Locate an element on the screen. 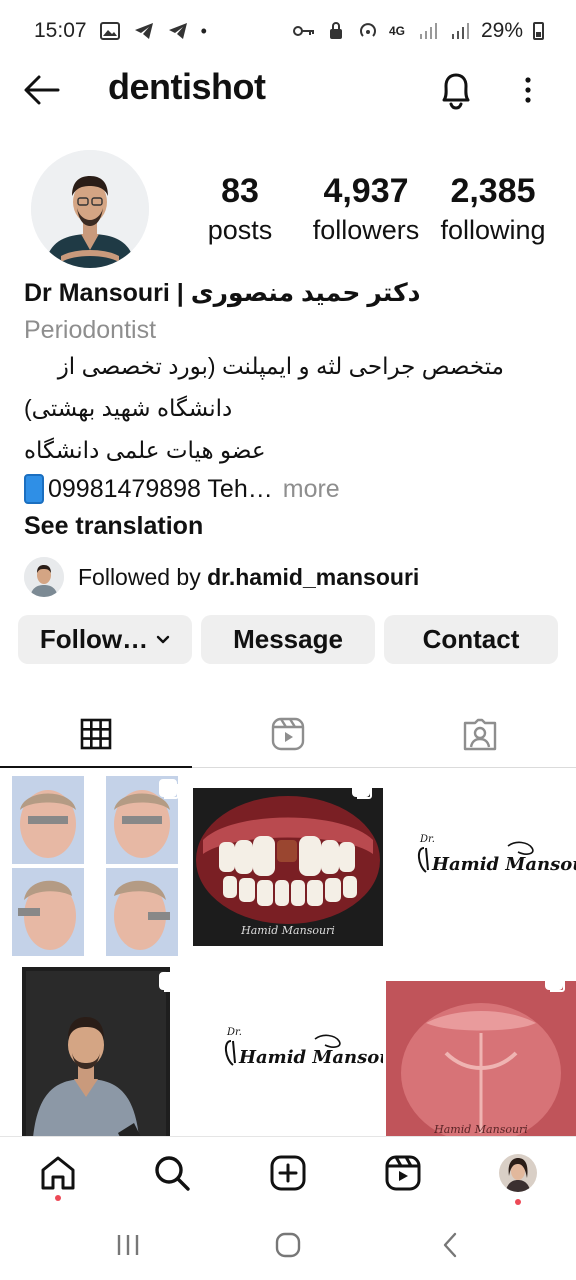  home-icon is located at coordinates (58, 1173).